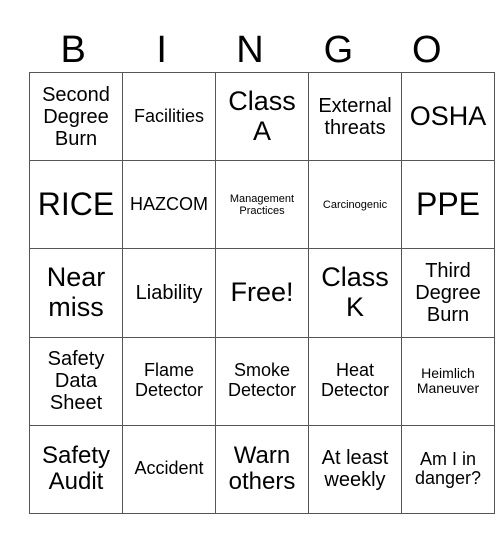 Image resolution: width=500 pixels, height=544 pixels. Describe the element at coordinates (76, 293) in the screenshot. I see `bingo-cell: Near miss` at that location.